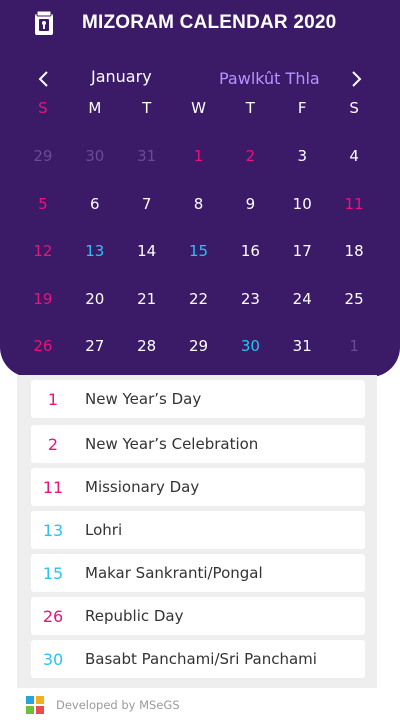 The width and height of the screenshot is (400, 725). Describe the element at coordinates (53, 659) in the screenshot. I see `holiday-date: 30` at that location.